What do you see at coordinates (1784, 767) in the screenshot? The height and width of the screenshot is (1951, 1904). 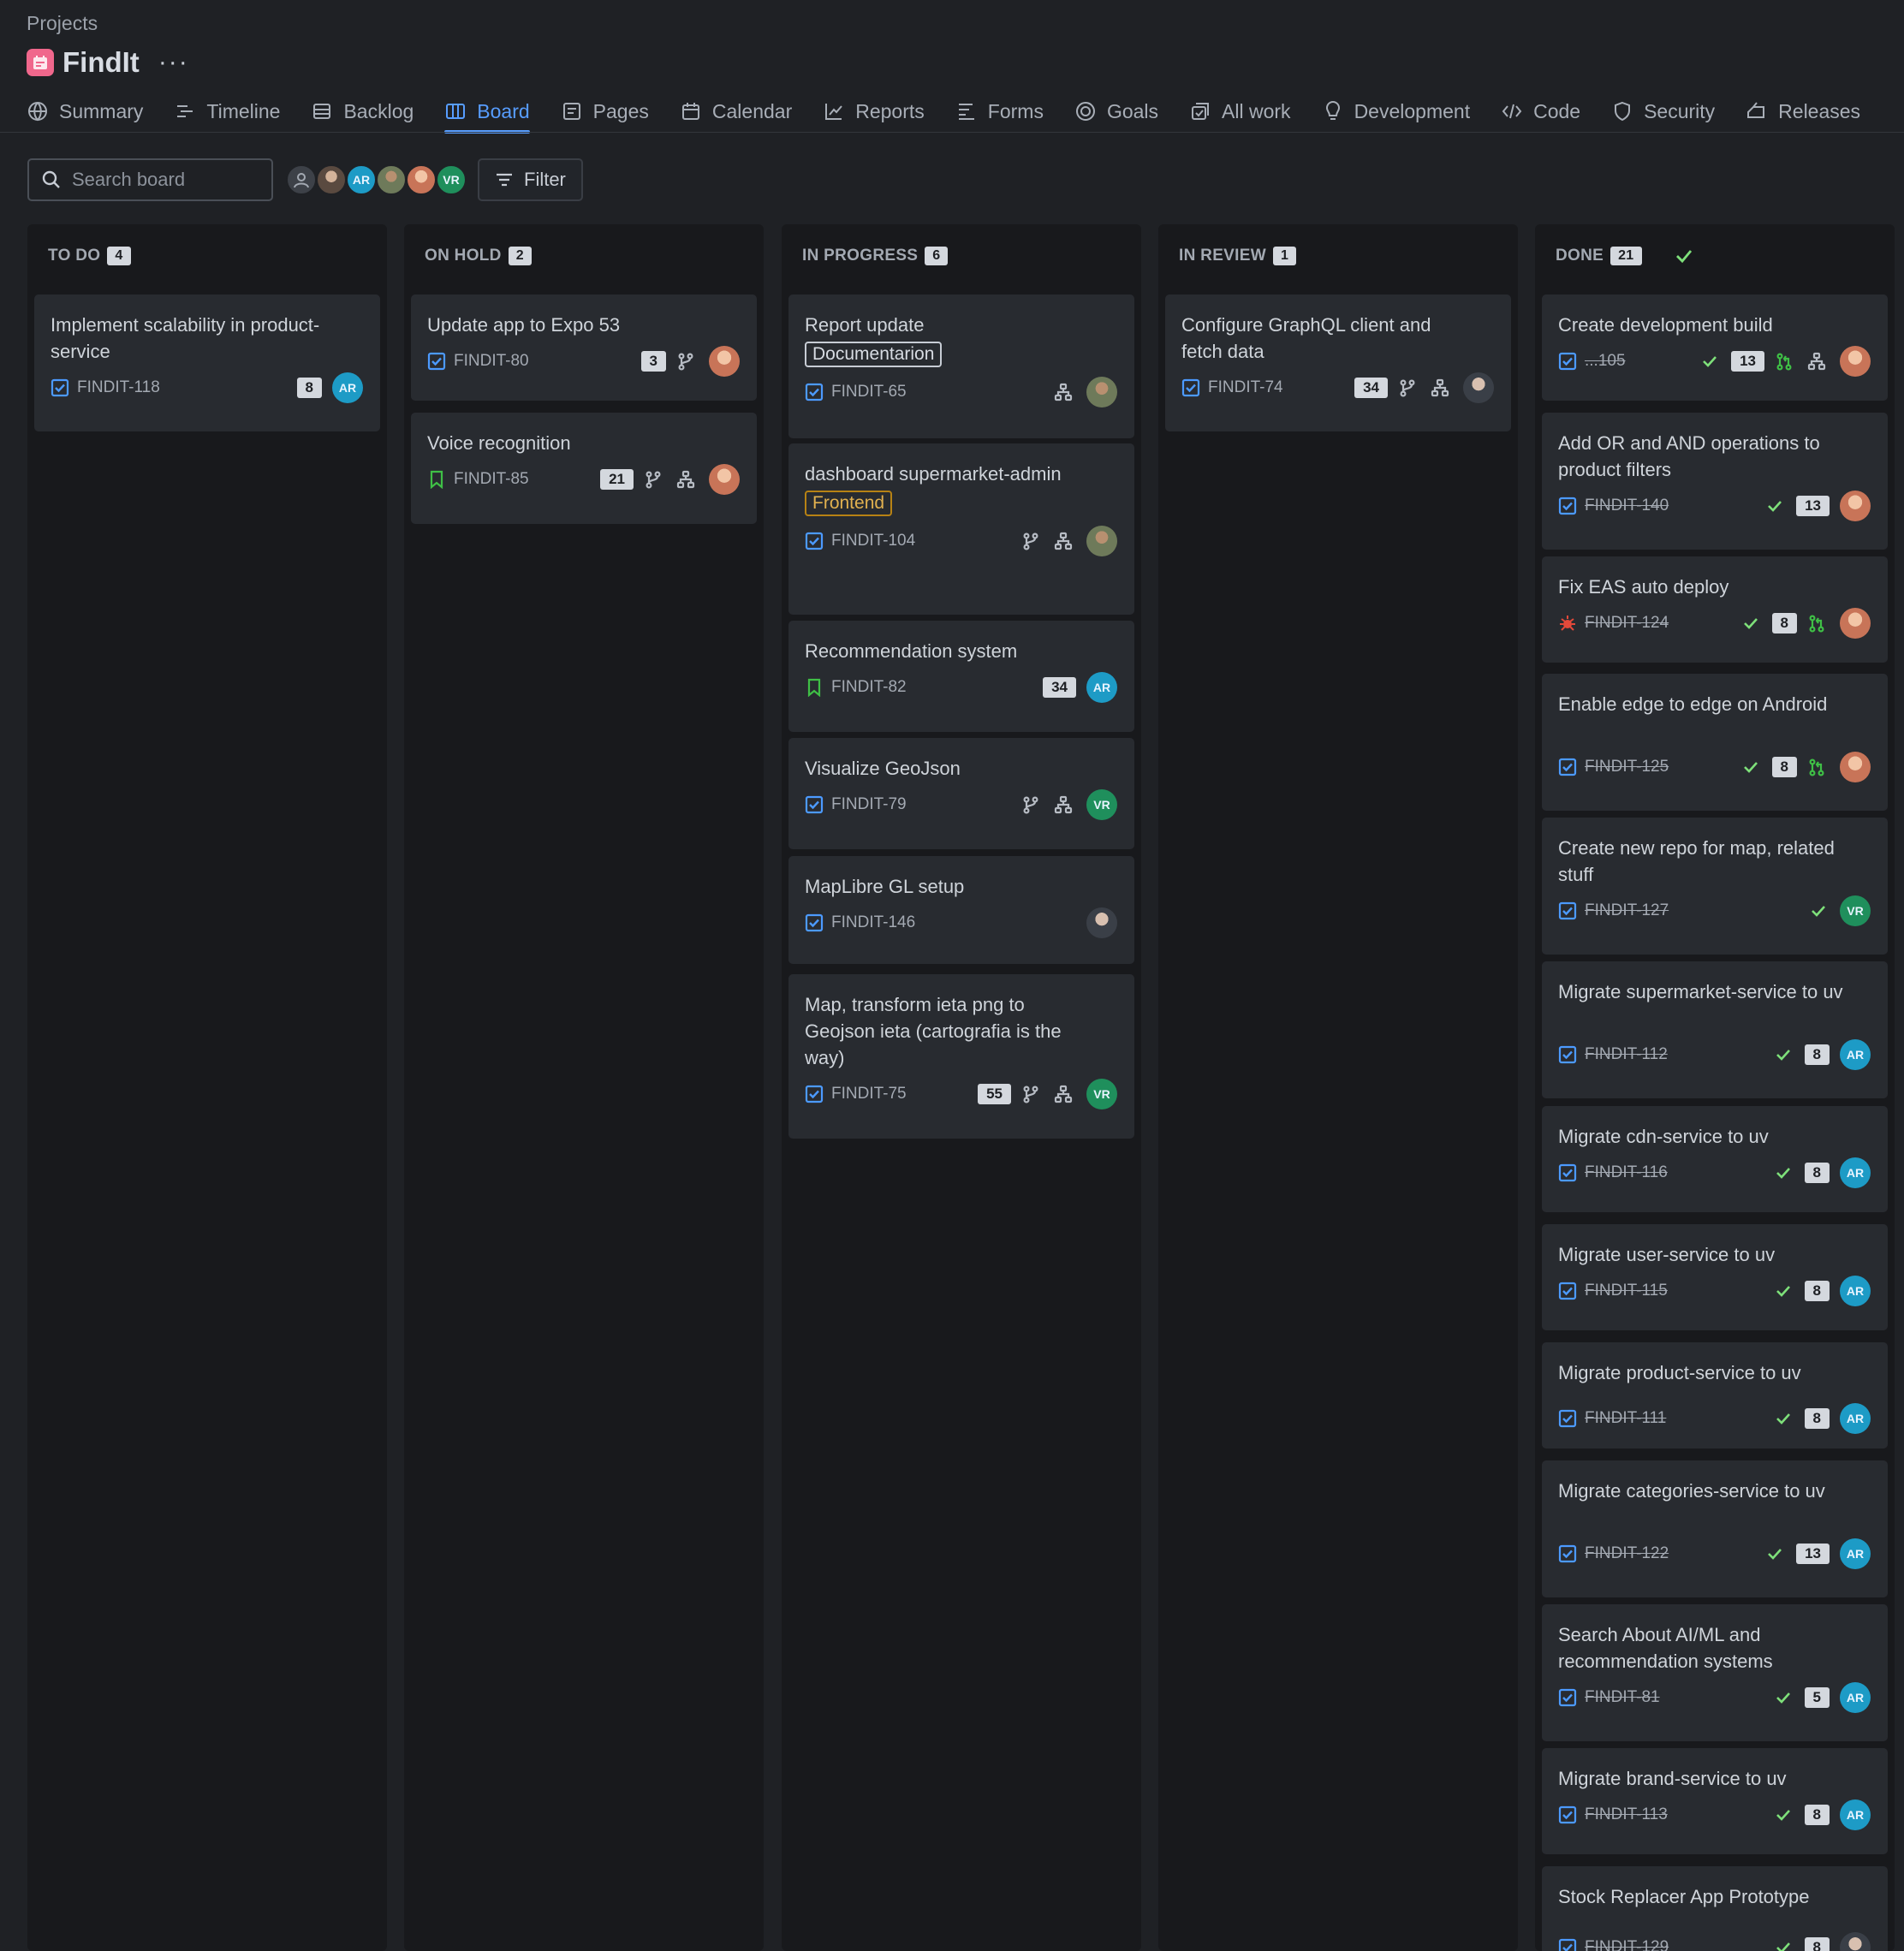 I see `story-points-badge: 8` at bounding box center [1784, 767].